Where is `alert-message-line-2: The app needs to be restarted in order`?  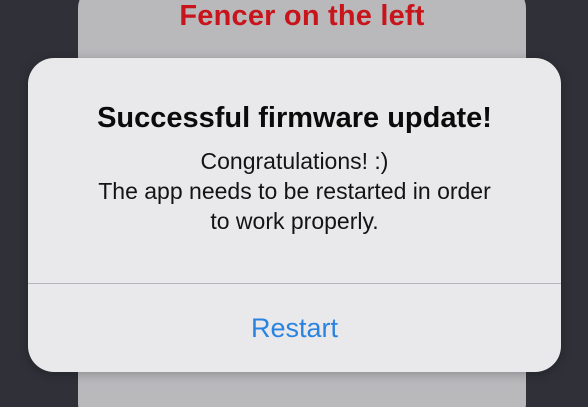
alert-message-line-2: The app needs to be restarted in order is located at coordinates (294, 191).